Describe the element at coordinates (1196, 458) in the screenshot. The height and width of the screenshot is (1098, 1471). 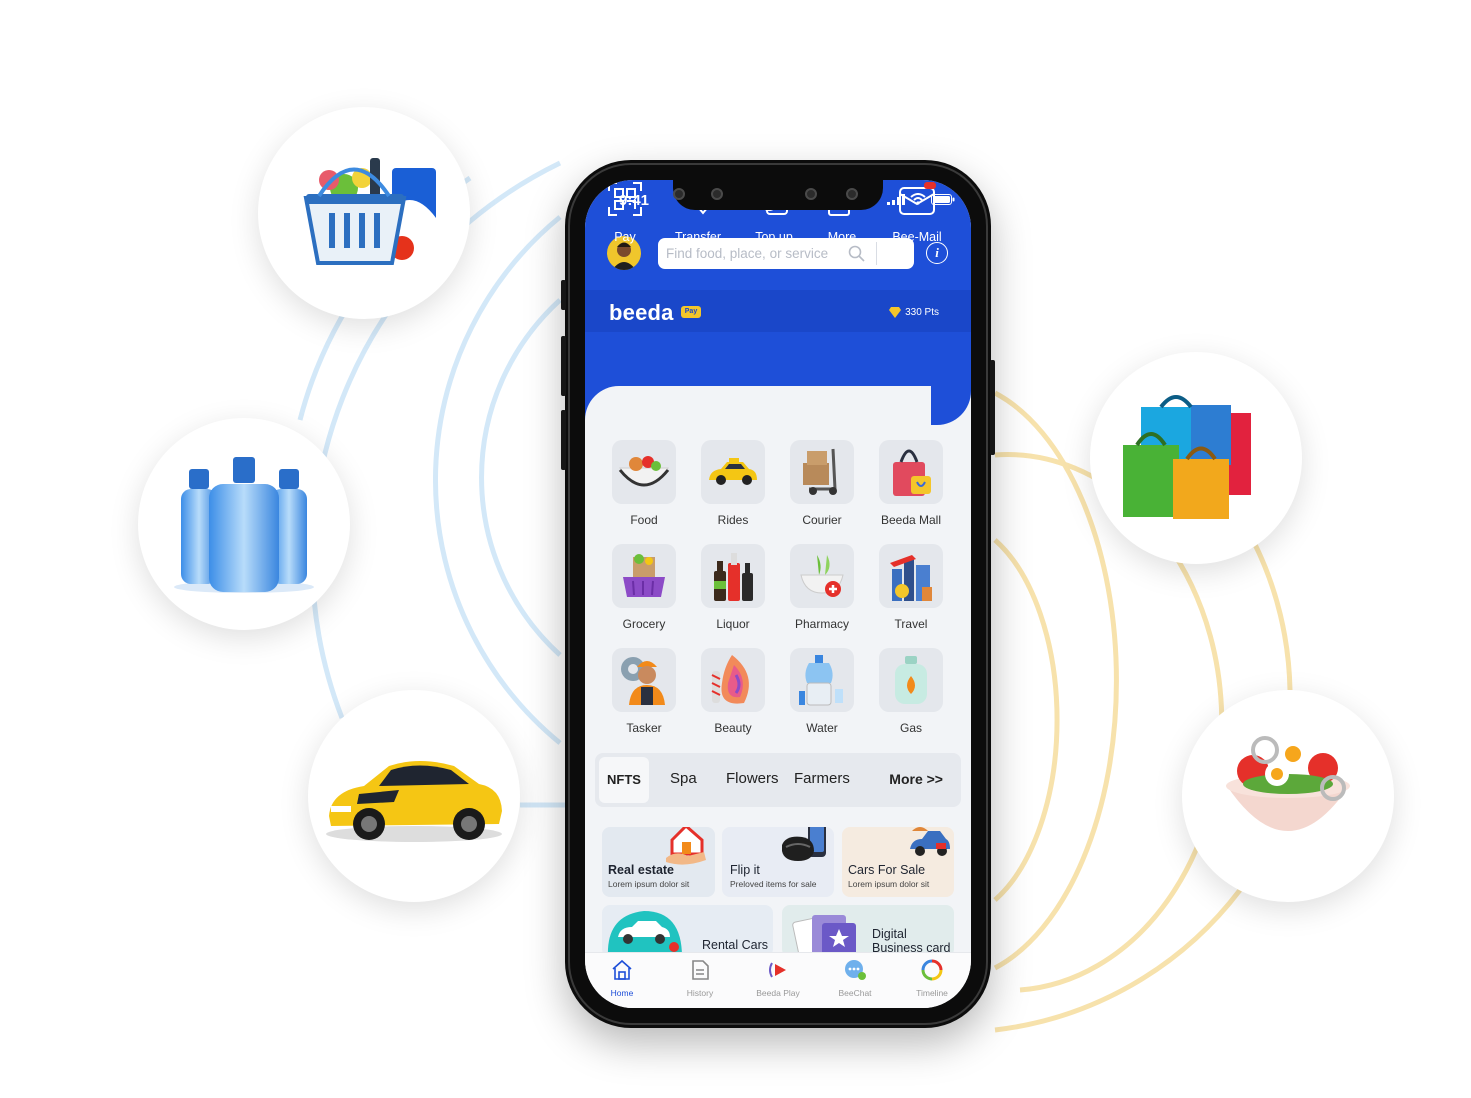
I see `shopping-bags-illustration` at that location.